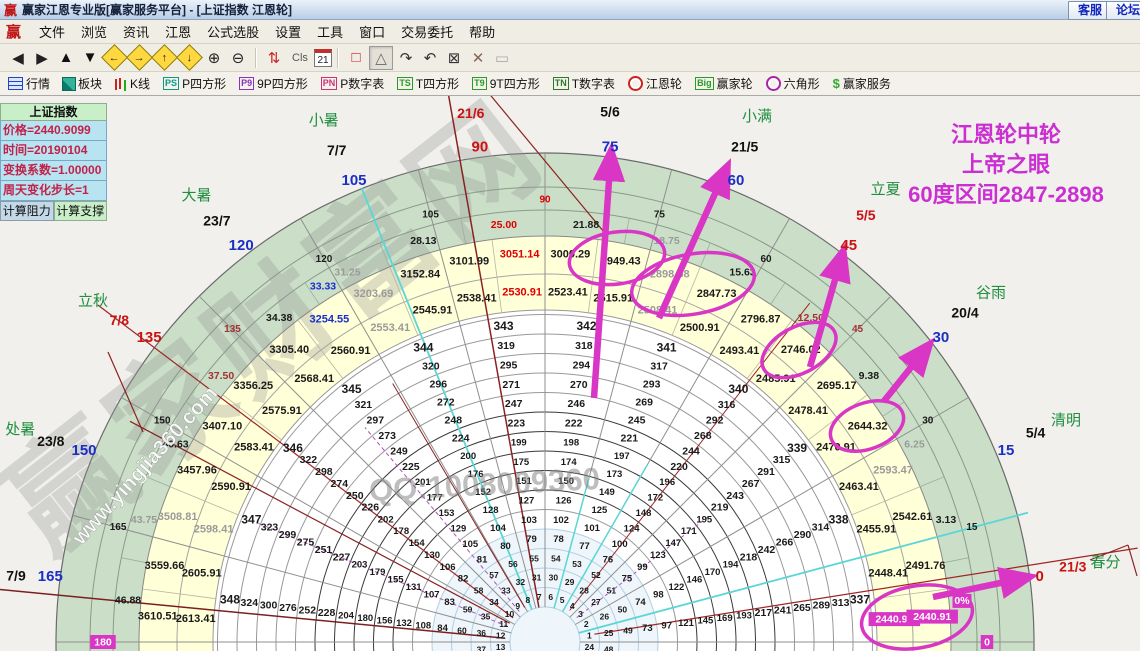 This screenshot has height=651, width=1140. I want to click on func-tab-9P四方形: P9 9P四方形, so click(273, 83).